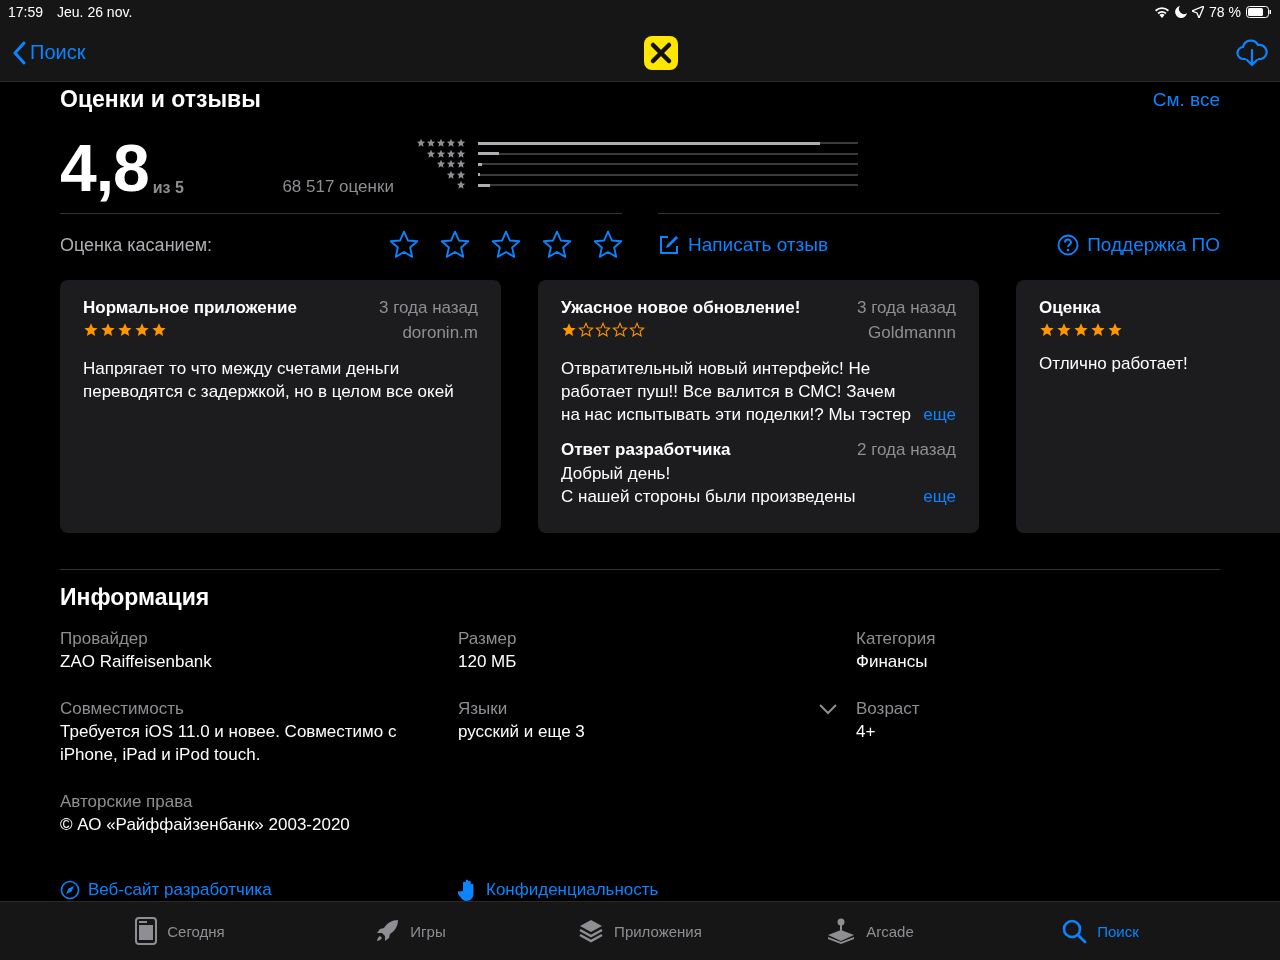 The height and width of the screenshot is (960, 1280). Describe the element at coordinates (870, 931) in the screenshot. I see `tab-bar-item: Arcade` at that location.